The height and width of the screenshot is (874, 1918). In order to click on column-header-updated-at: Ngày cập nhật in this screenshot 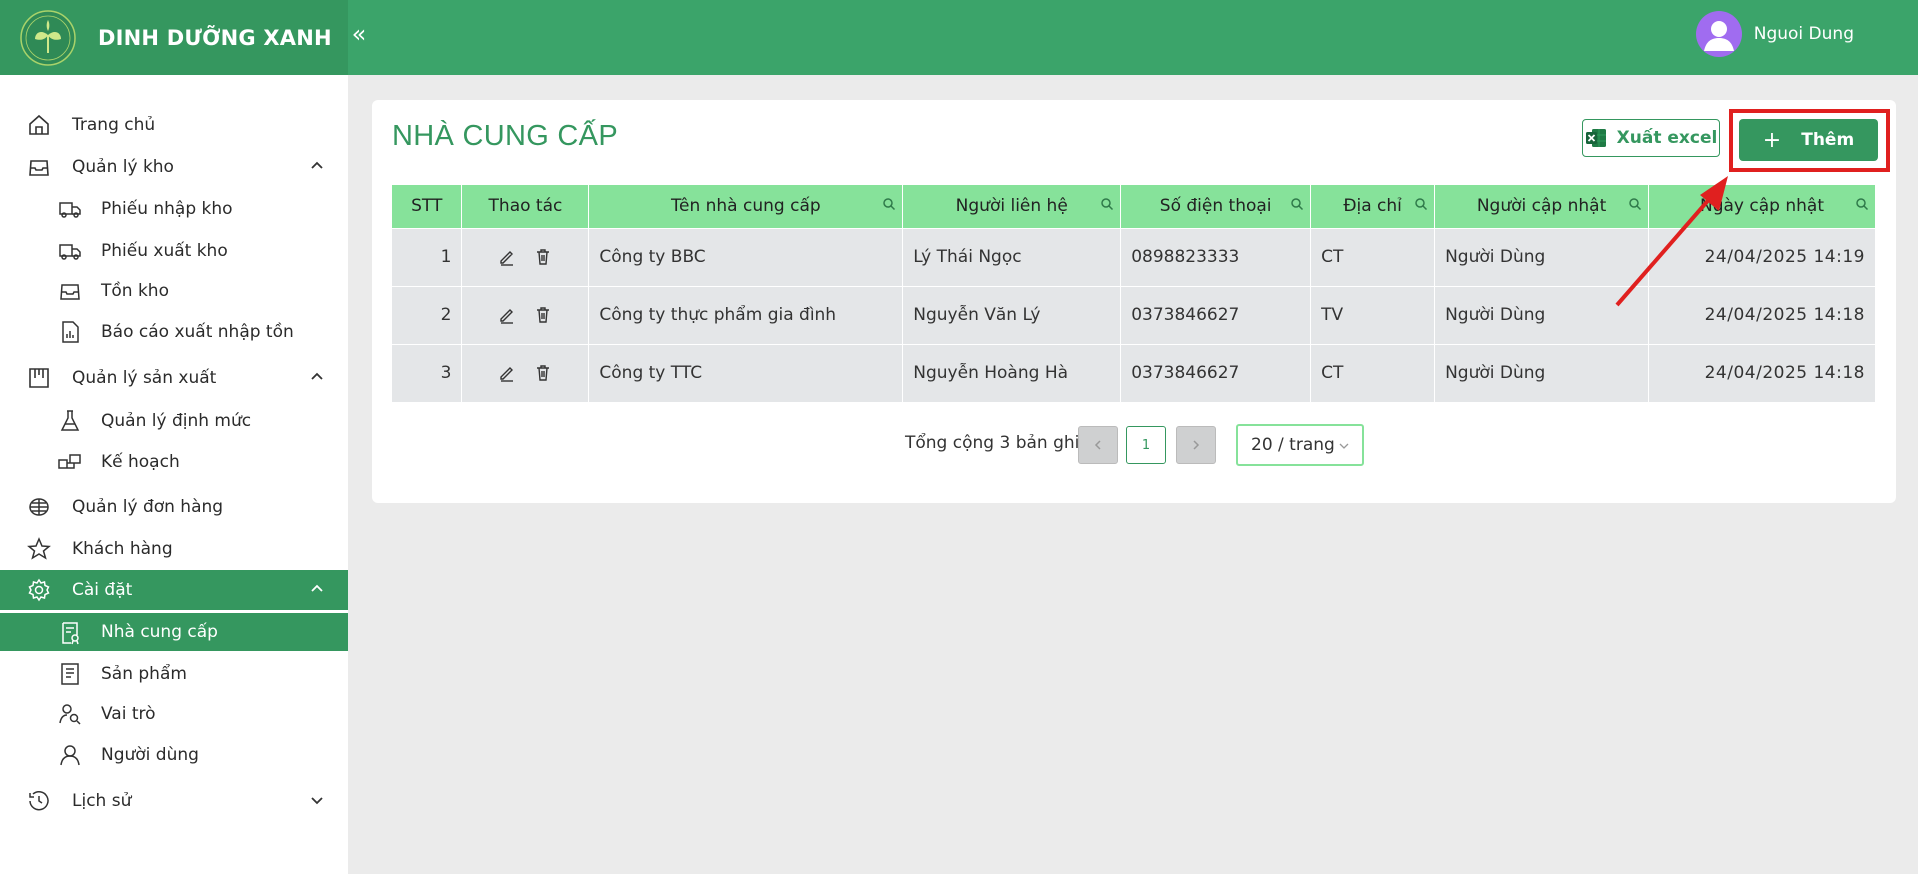, I will do `click(1762, 206)`.